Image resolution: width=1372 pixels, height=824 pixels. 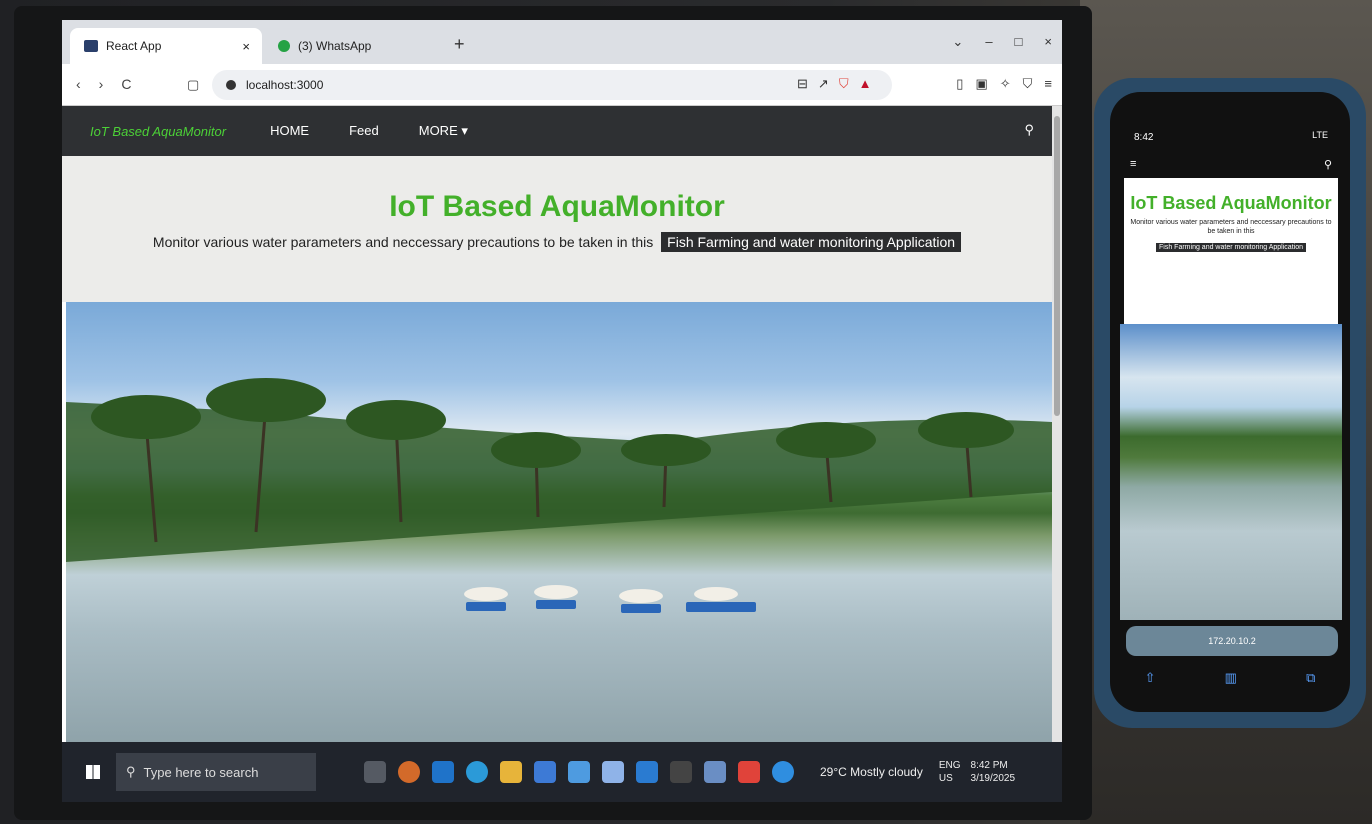 I want to click on lang-top: ENG, so click(x=949, y=765).